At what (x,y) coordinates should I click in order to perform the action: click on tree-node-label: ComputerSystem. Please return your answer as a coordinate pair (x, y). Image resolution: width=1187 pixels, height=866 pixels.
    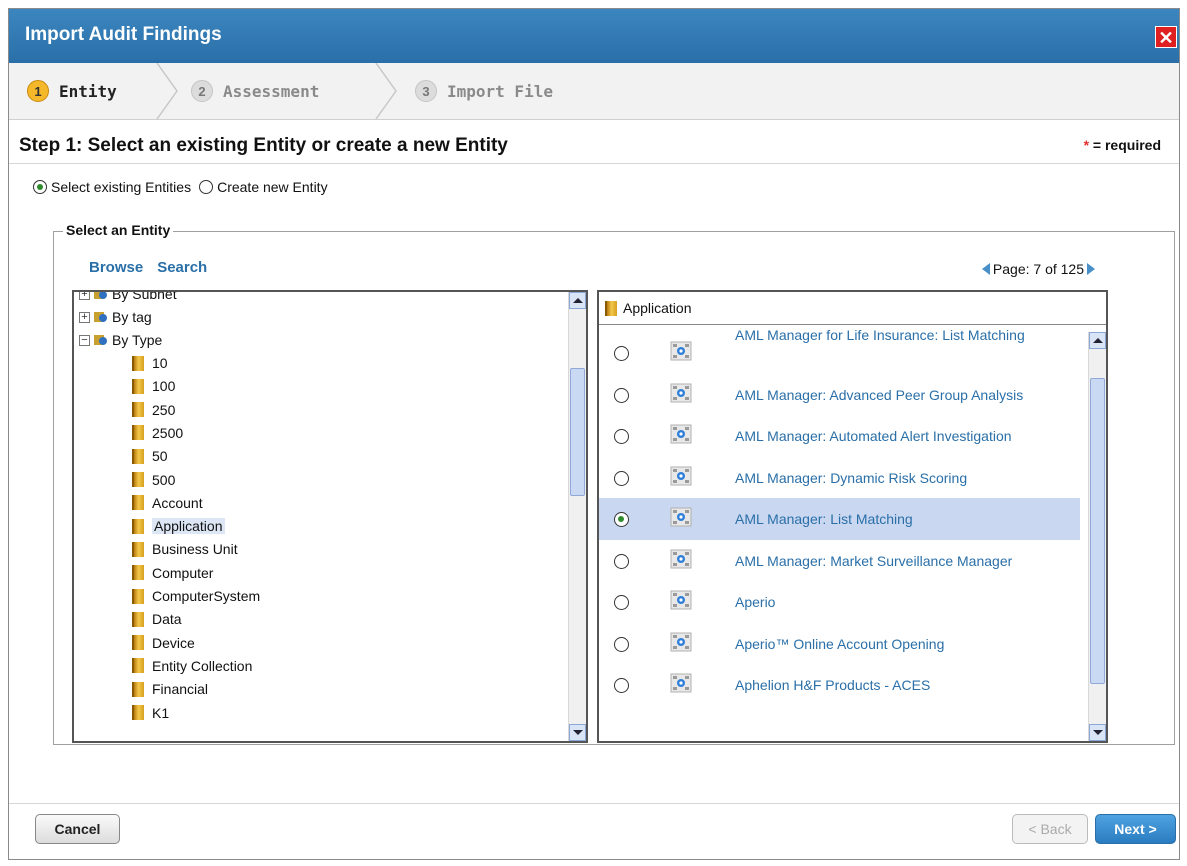
    Looking at the image, I should click on (206, 596).